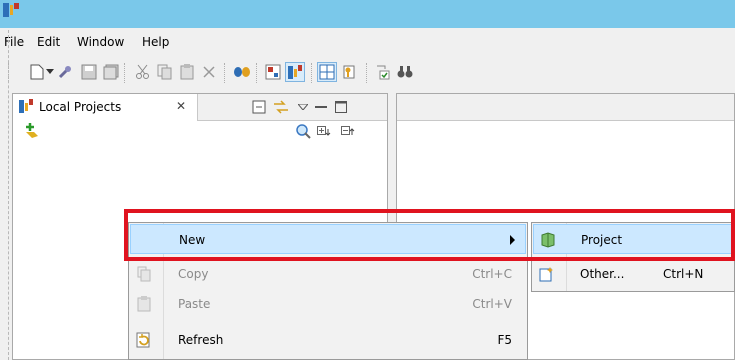 This screenshot has height=360, width=735. Describe the element at coordinates (405, 72) in the screenshot. I see `binoculars-icon` at that location.